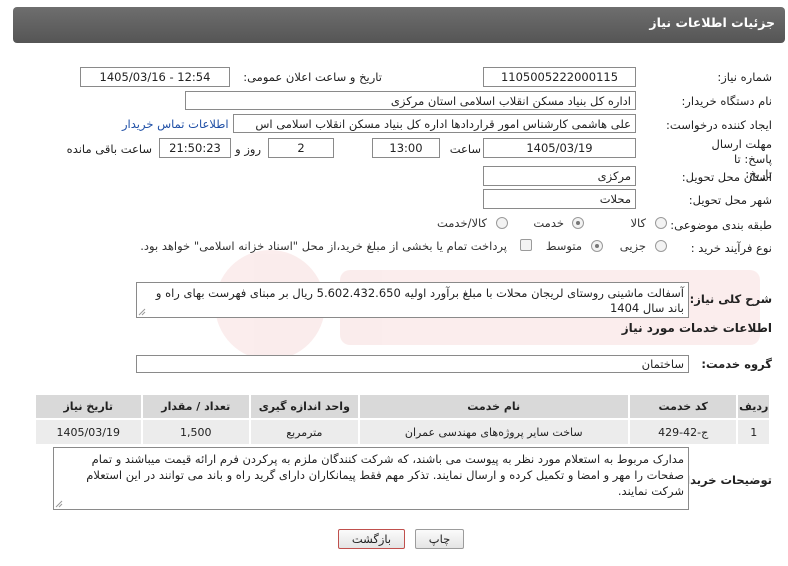 The image size is (788, 566). What do you see at coordinates (502, 223) in the screenshot?
I see `category-radio-goods-service` at bounding box center [502, 223].